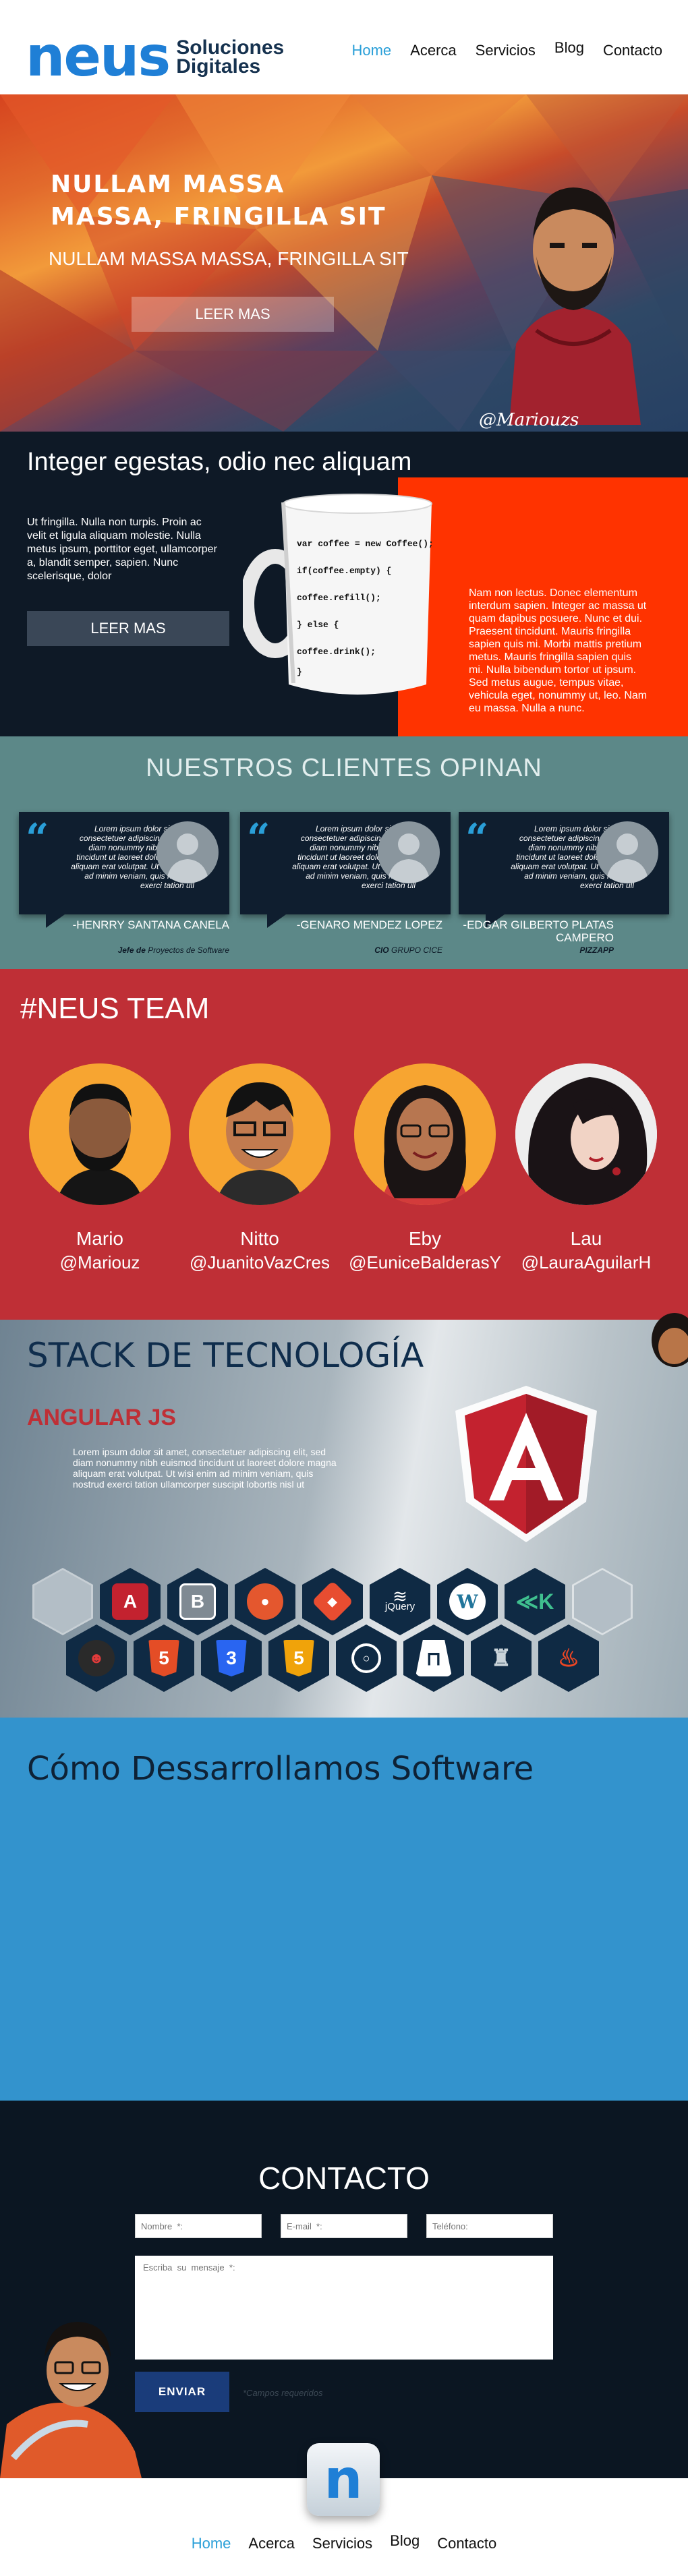 This screenshot has height=2576, width=688. I want to click on css3-icon: 3, so click(231, 1658).